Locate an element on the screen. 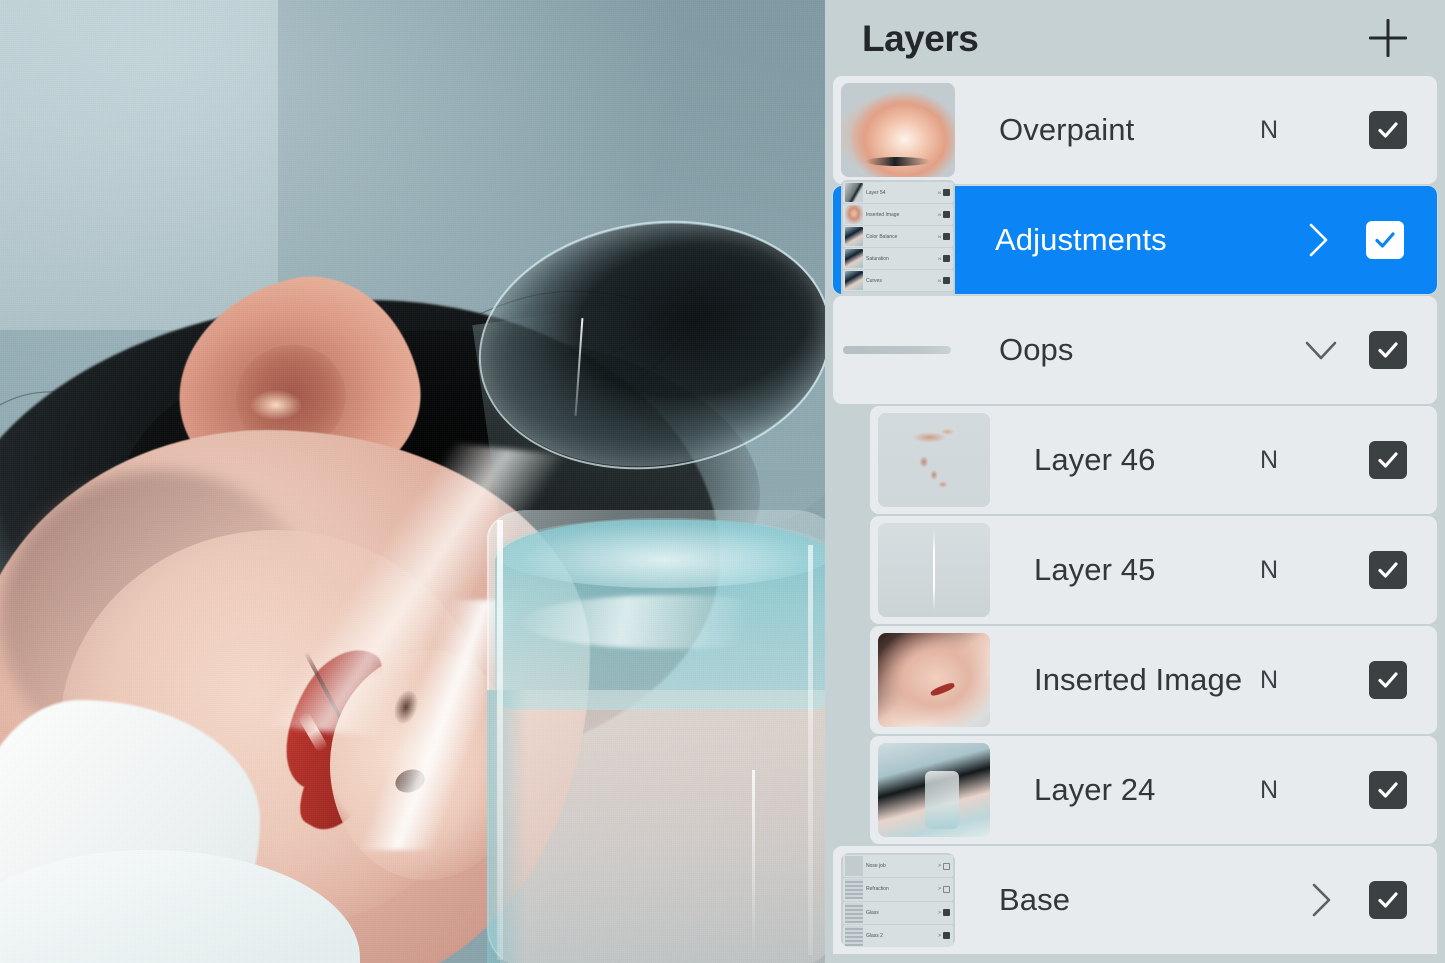 The width and height of the screenshot is (1445, 963). nested-group-name: Glass is located at coordinates (872, 912).